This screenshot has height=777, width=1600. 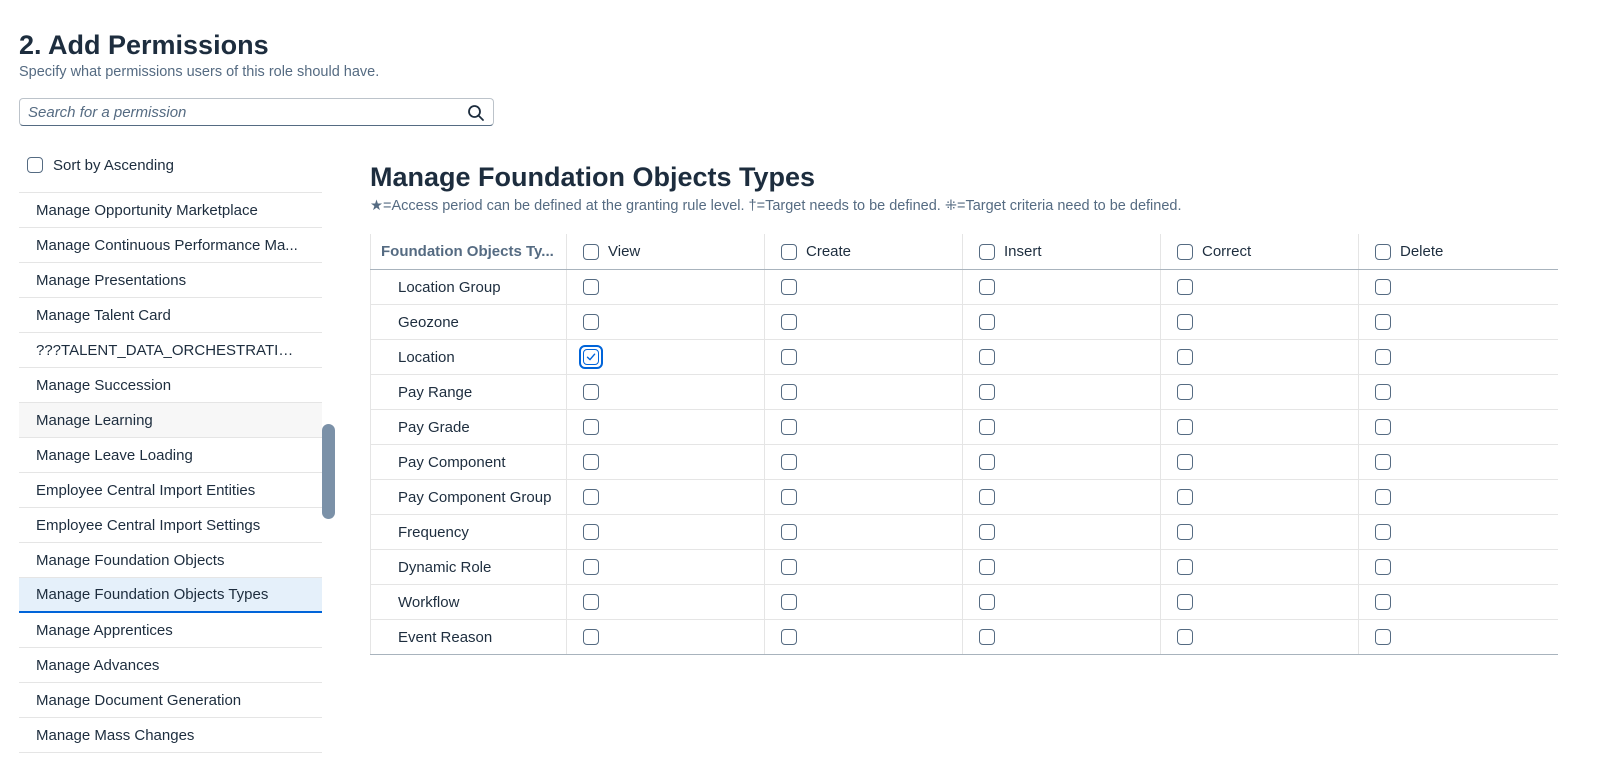 What do you see at coordinates (35, 165) in the screenshot?
I see `sort-checkbox` at bounding box center [35, 165].